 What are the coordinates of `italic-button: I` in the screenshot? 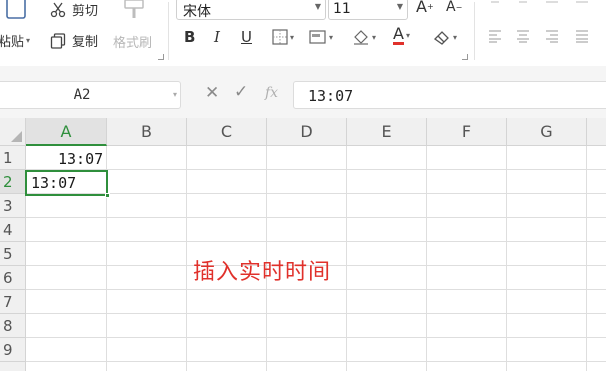 It's located at (217, 37).